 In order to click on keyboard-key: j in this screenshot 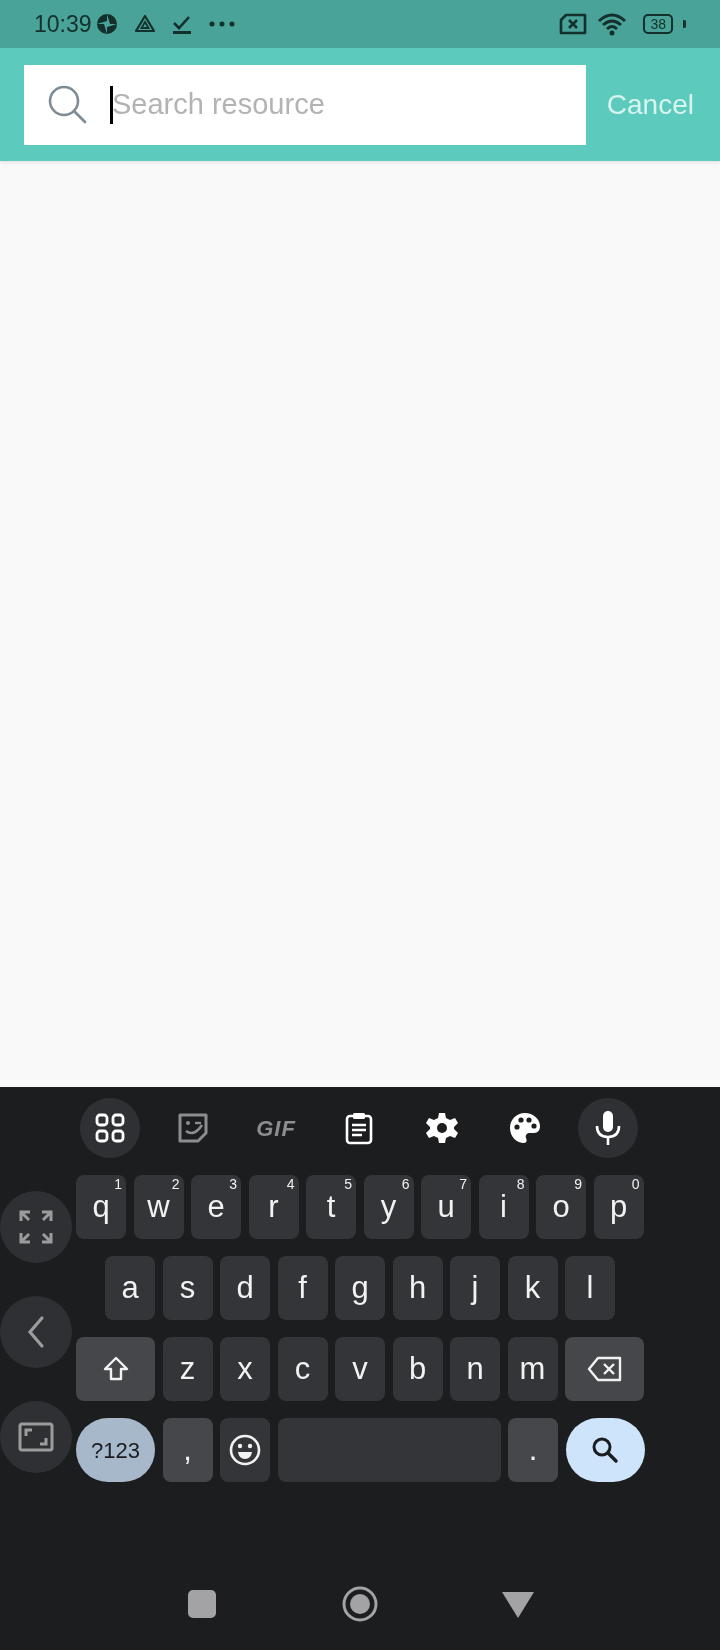, I will do `click(475, 1288)`.